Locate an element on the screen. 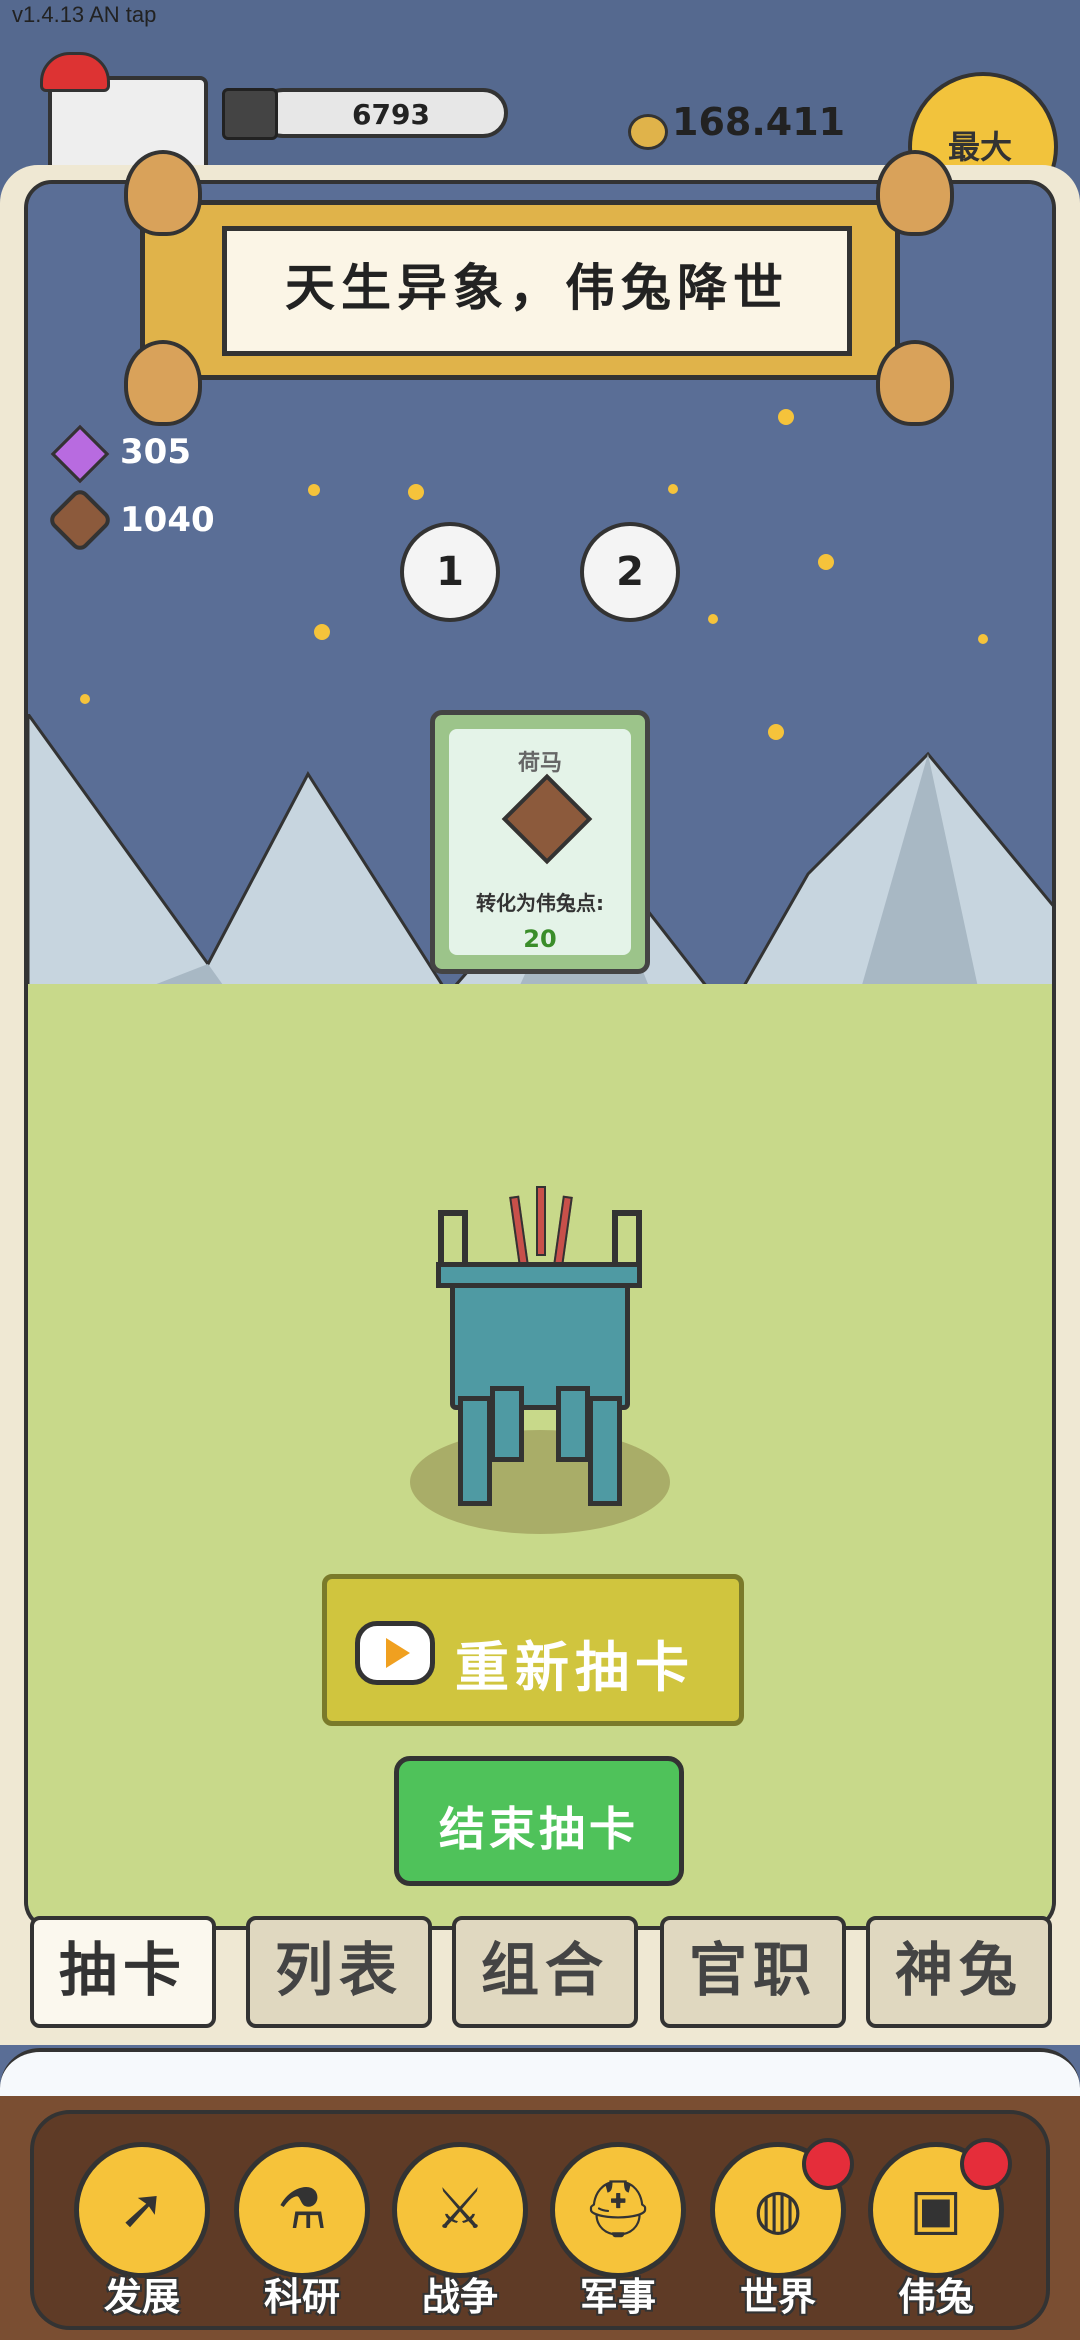 The width and height of the screenshot is (1080, 2340). end-draw-button-label: 结束抽卡 is located at coordinates (539, 1829).